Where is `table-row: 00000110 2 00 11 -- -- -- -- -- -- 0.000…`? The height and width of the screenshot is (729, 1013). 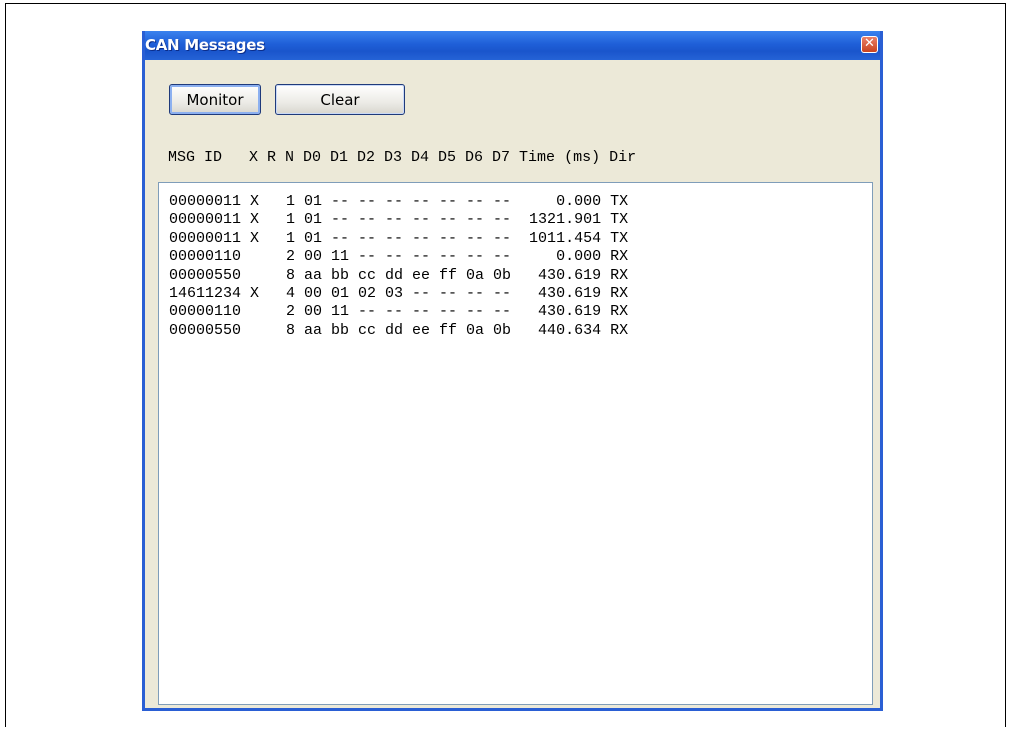
table-row: 00000110 2 00 11 -- -- -- -- -- -- 0.000… is located at coordinates (398, 257).